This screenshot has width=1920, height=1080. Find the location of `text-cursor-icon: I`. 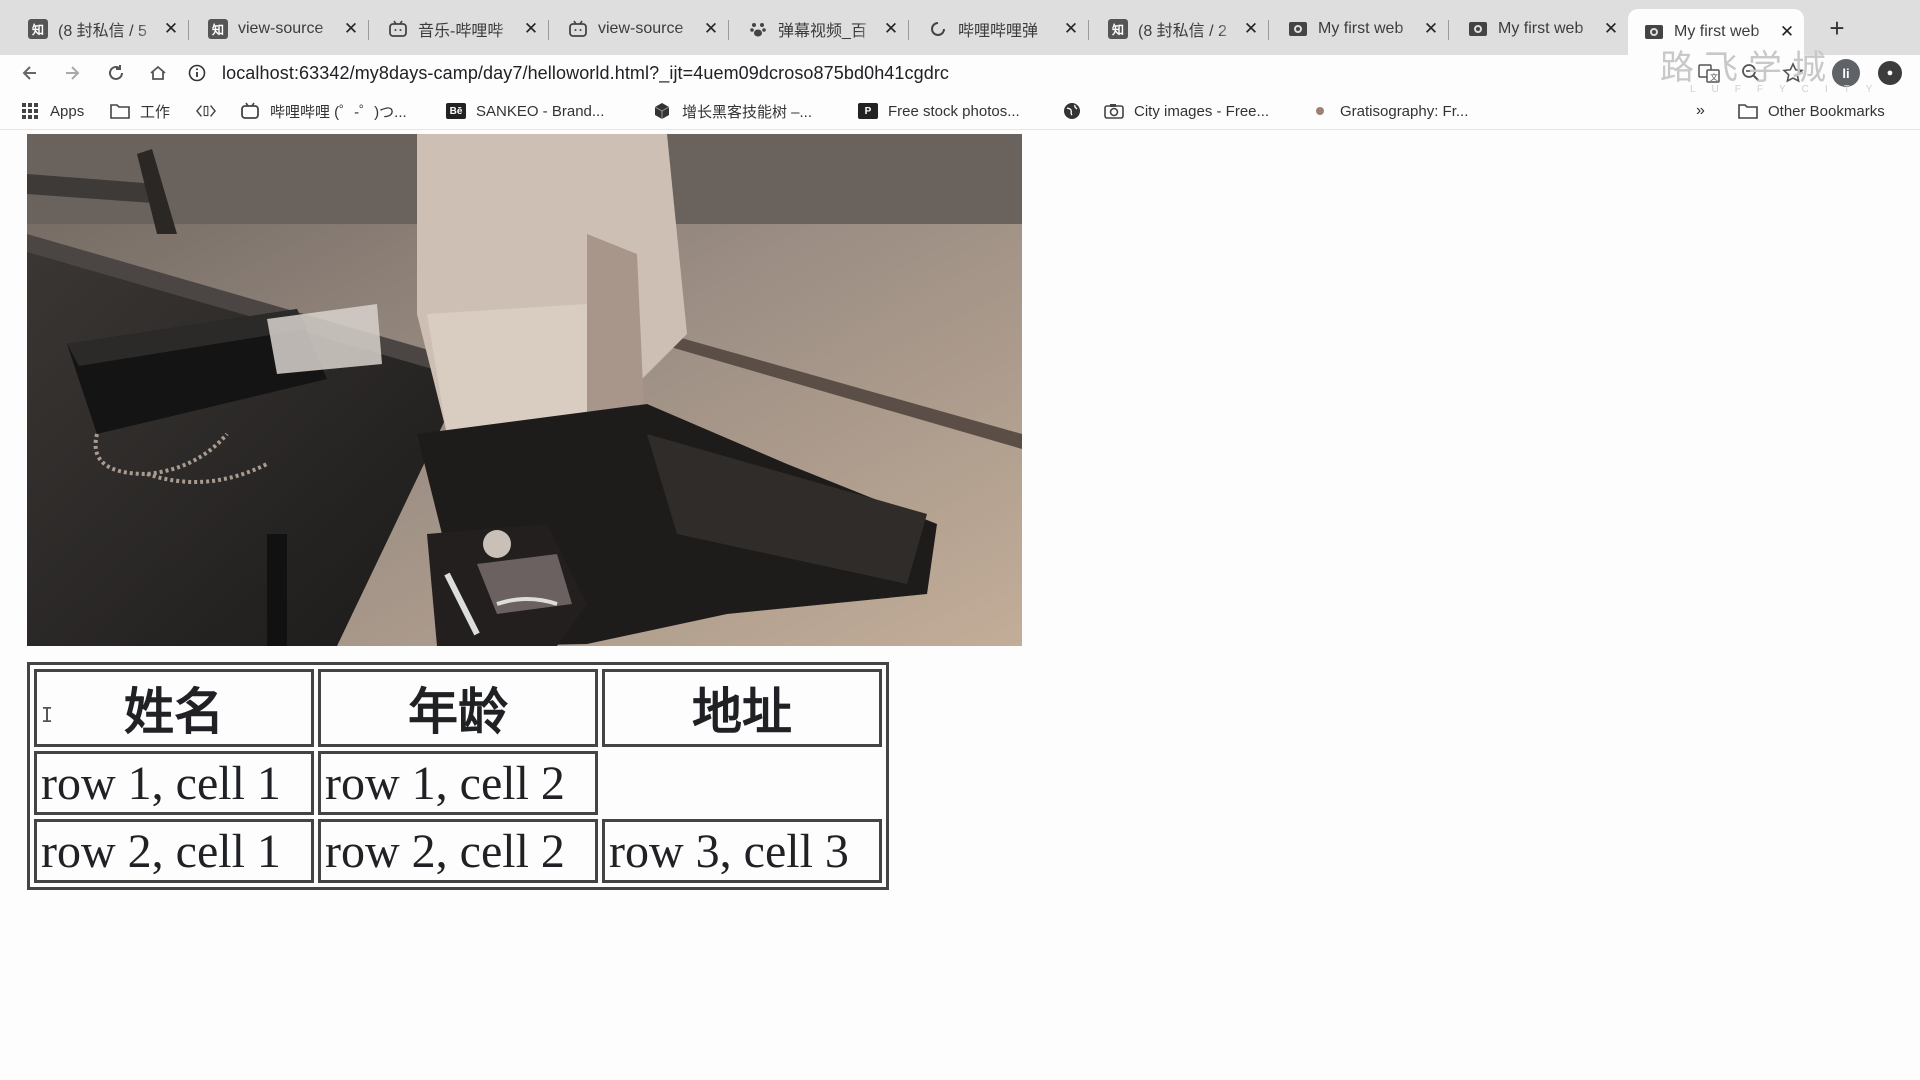

text-cursor-icon: I is located at coordinates (47, 715).